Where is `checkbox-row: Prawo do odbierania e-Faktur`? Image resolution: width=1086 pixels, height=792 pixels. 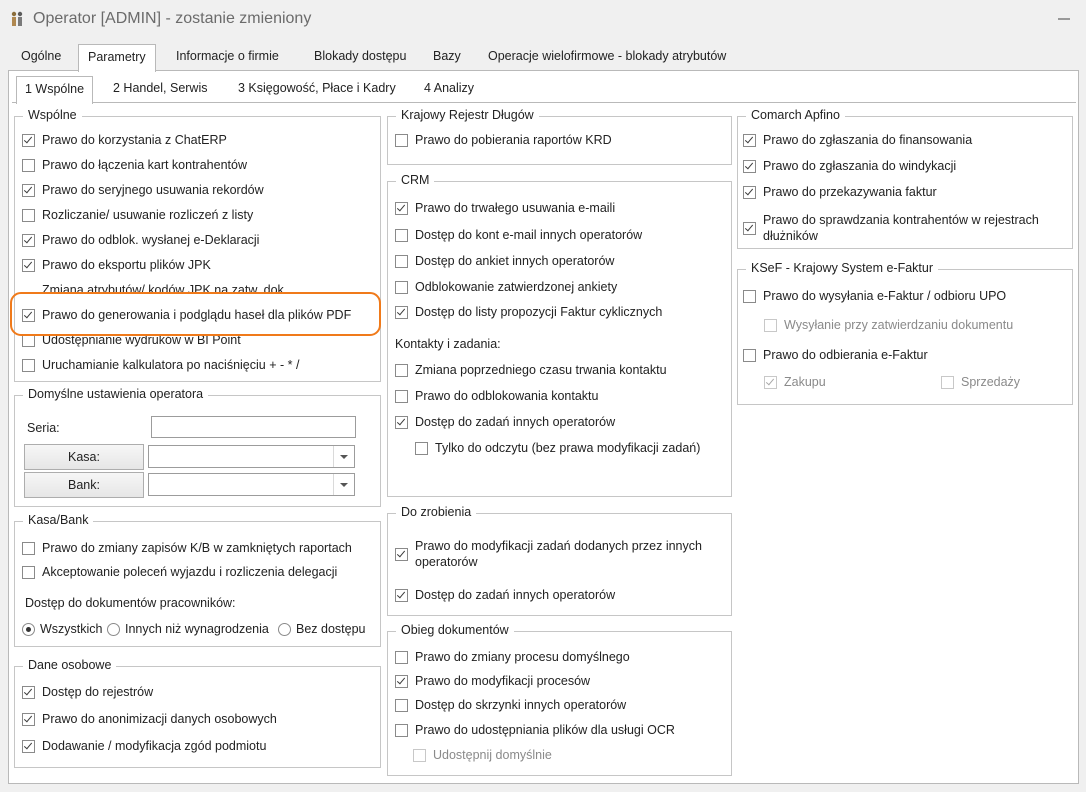 checkbox-row: Prawo do odbierania e-Faktur is located at coordinates (835, 355).